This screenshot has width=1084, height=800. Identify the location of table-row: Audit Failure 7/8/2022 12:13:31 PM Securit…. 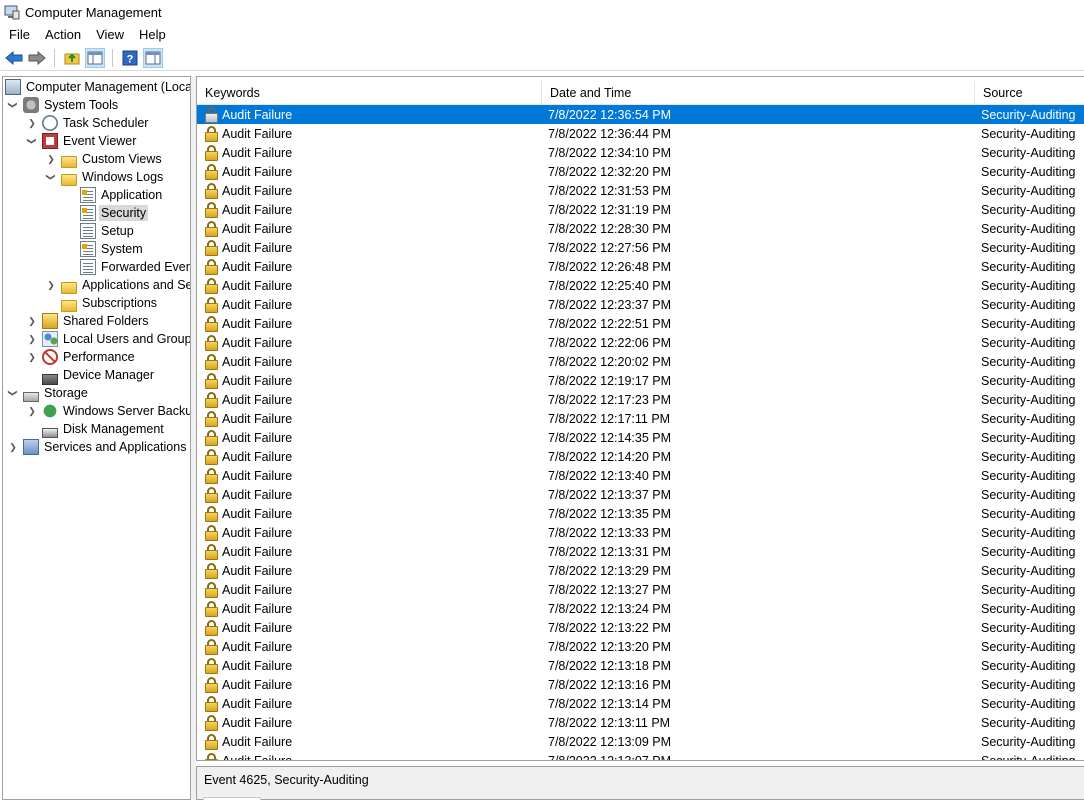
(640, 551).